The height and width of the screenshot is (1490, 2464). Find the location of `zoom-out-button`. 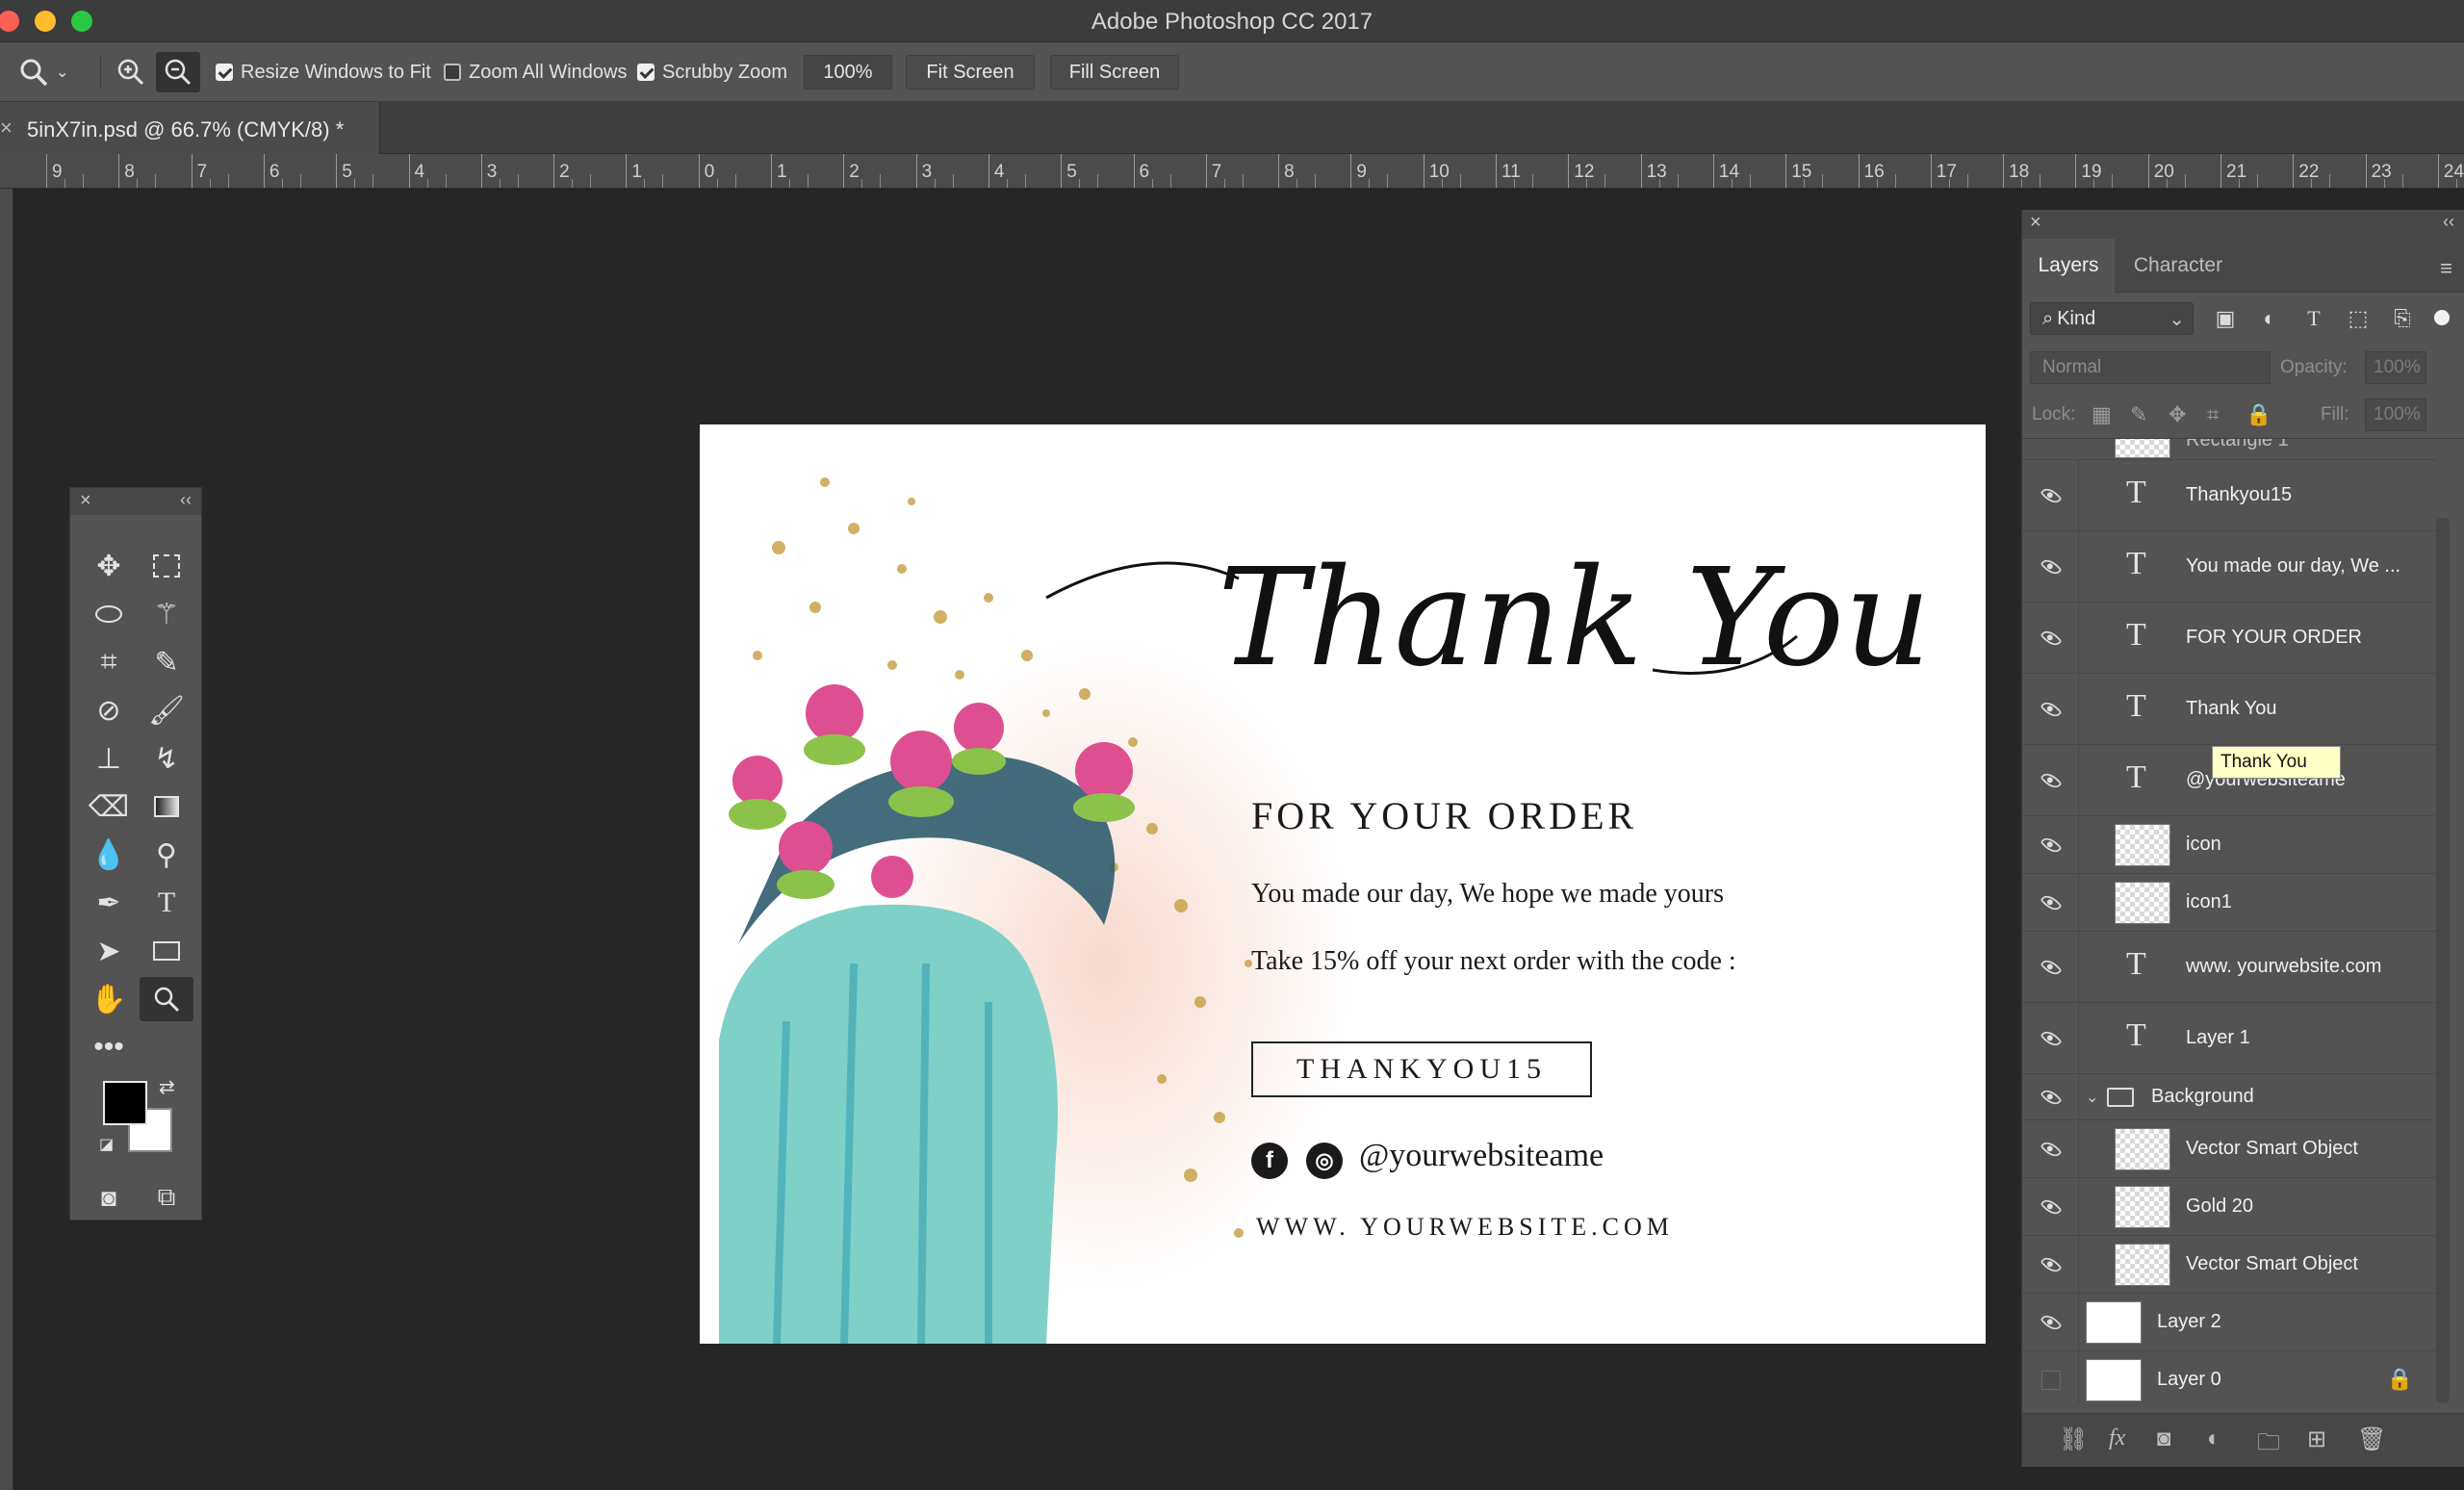

zoom-out-button is located at coordinates (178, 72).